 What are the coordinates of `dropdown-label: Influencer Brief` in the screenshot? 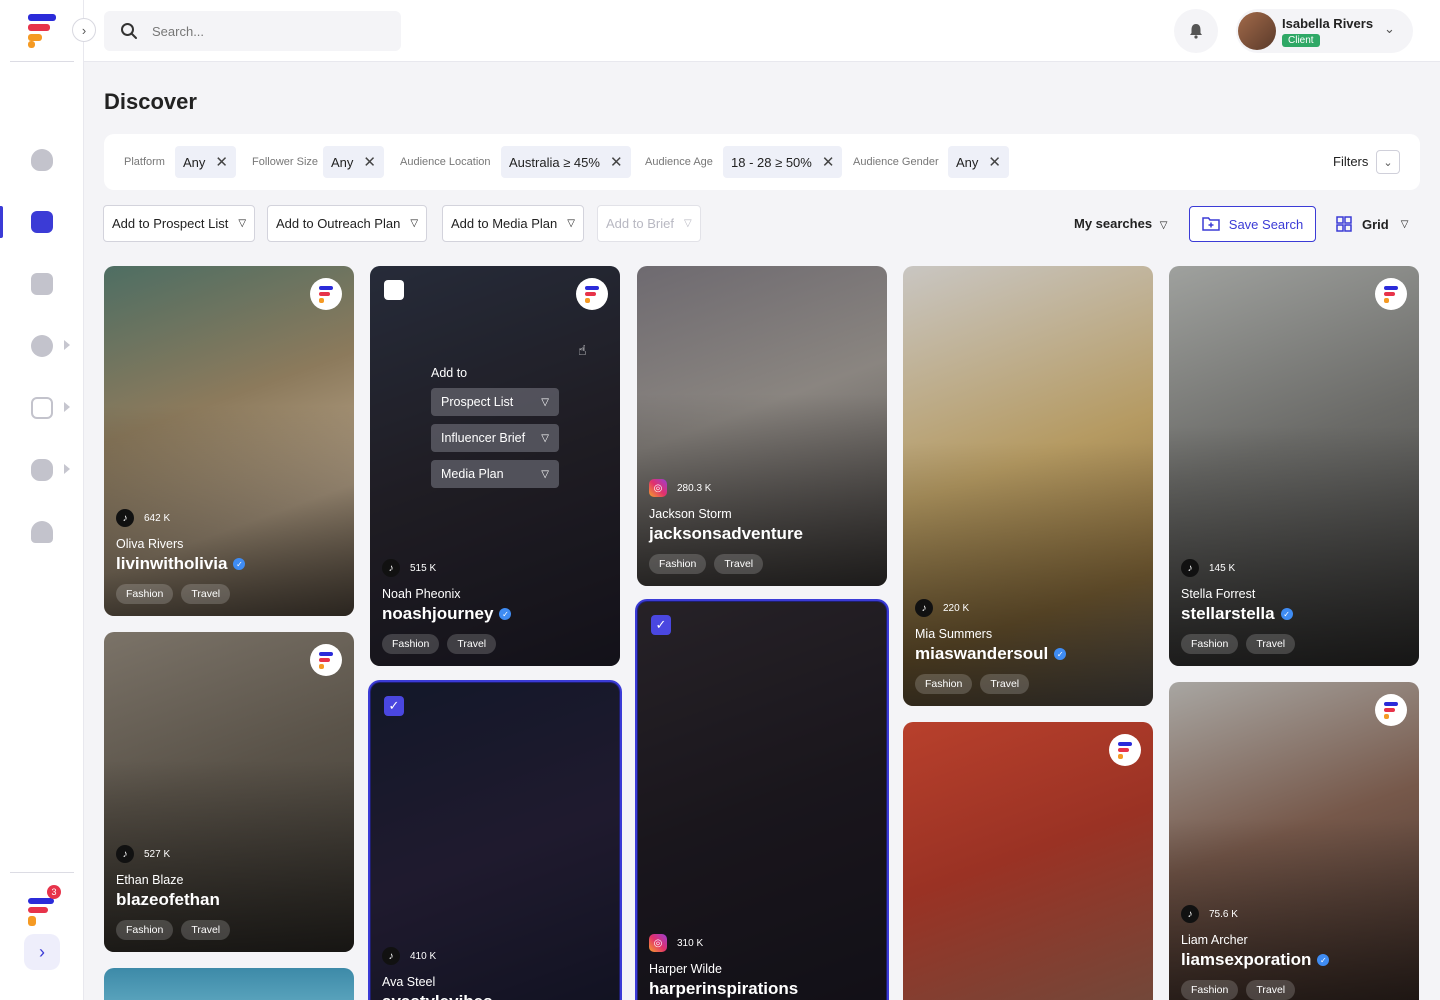 It's located at (483, 438).